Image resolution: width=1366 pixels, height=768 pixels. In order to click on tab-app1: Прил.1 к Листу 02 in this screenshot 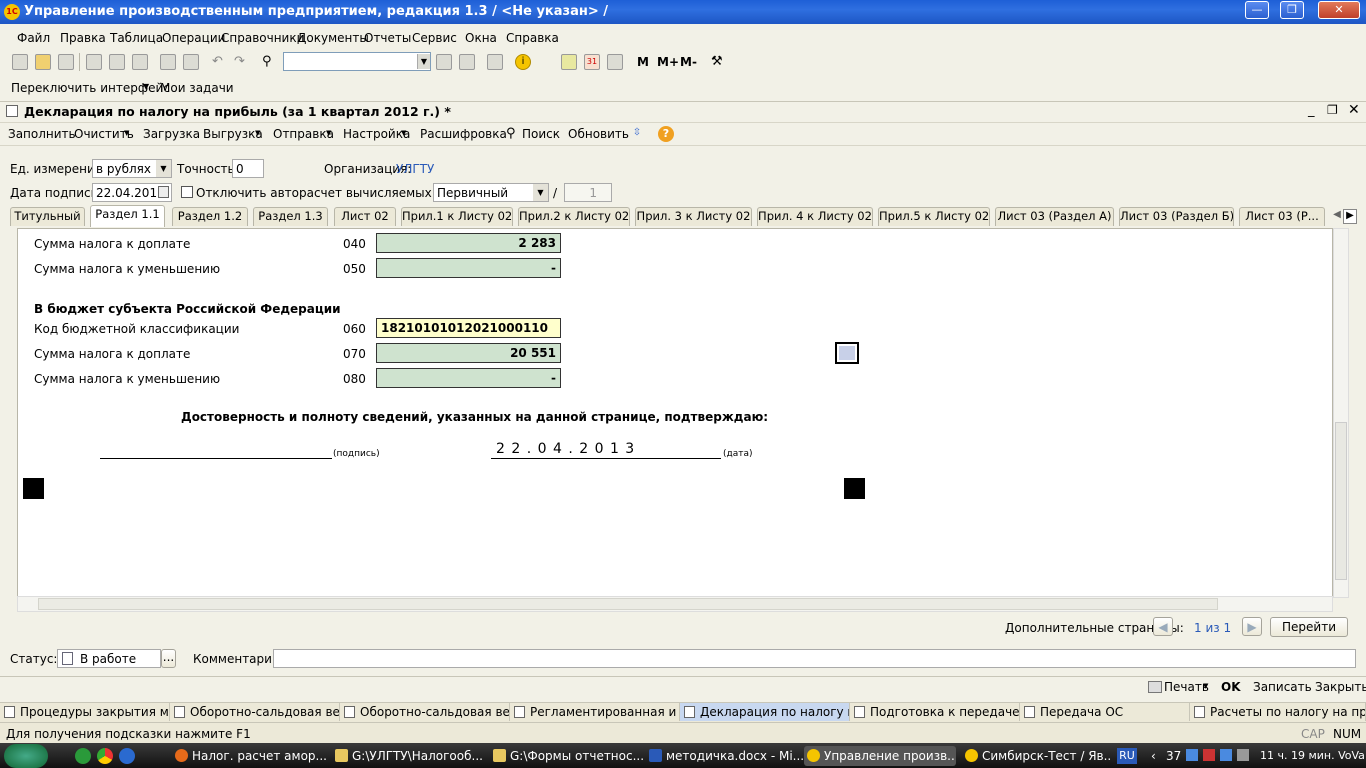, I will do `click(457, 216)`.